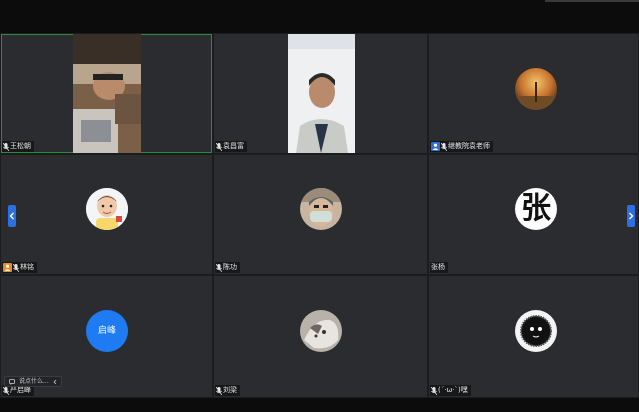 This screenshot has height=412, width=639. Describe the element at coordinates (469, 146) in the screenshot. I see `participant-name: 继教院袁老师` at that location.